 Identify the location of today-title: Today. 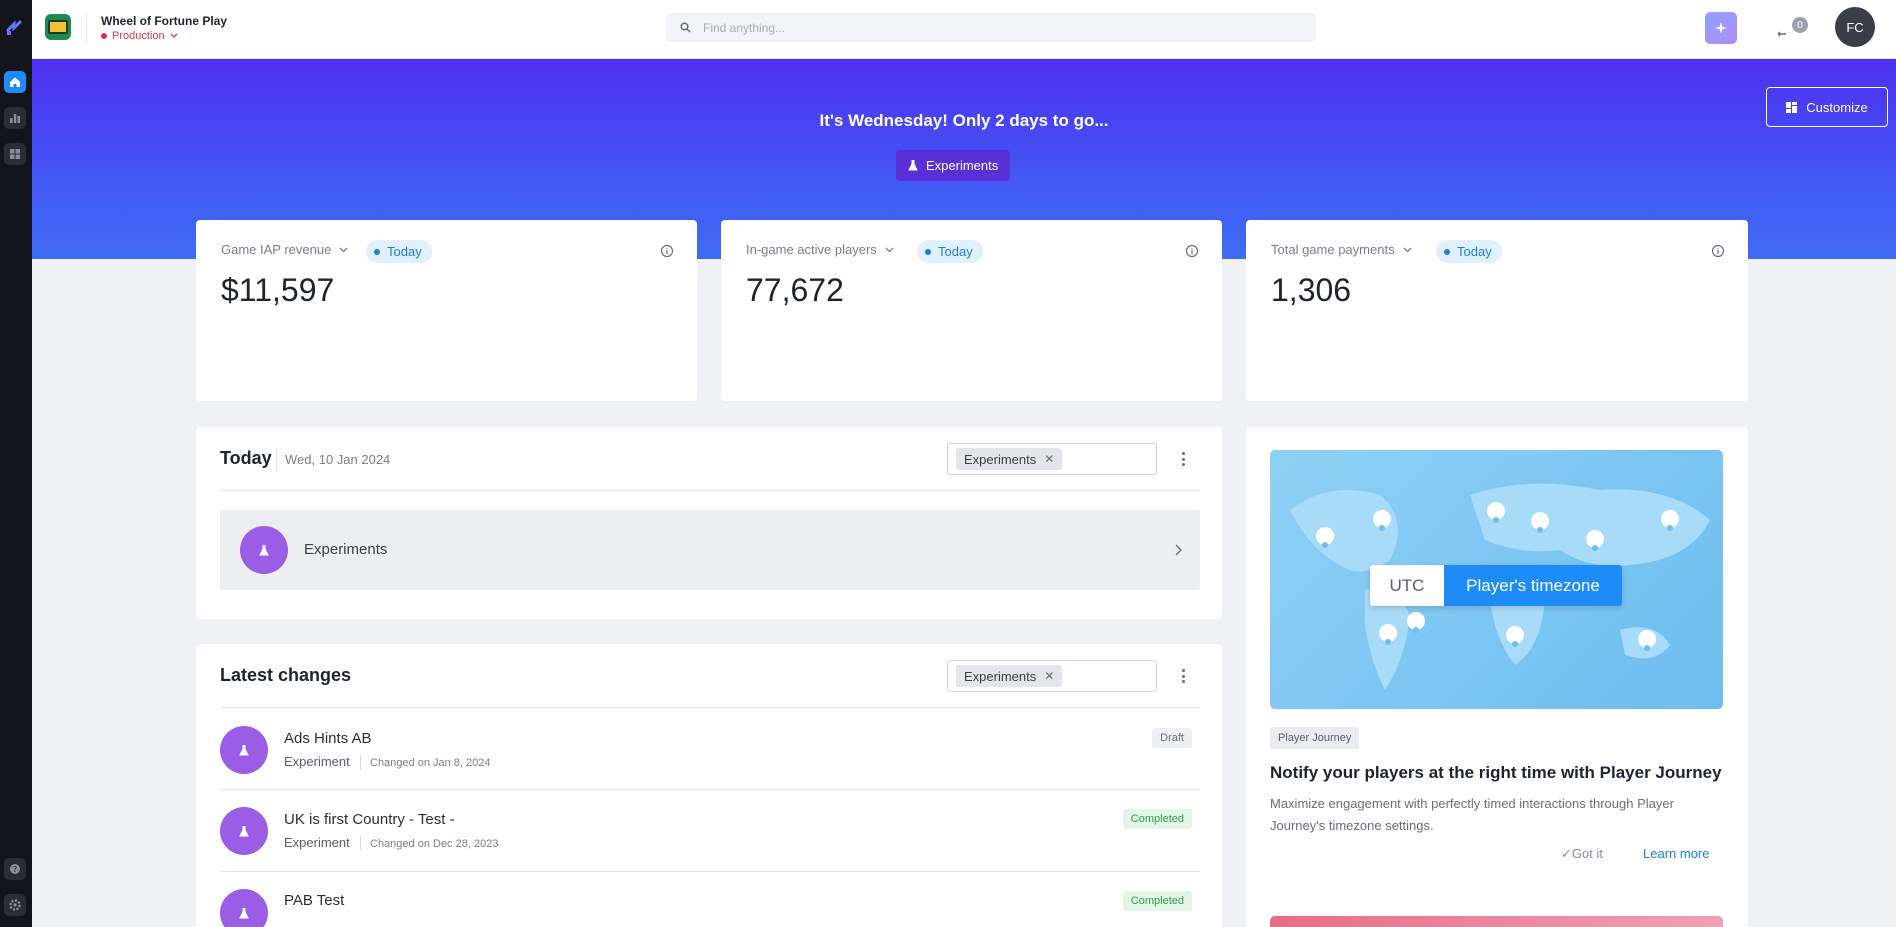
(246, 458).